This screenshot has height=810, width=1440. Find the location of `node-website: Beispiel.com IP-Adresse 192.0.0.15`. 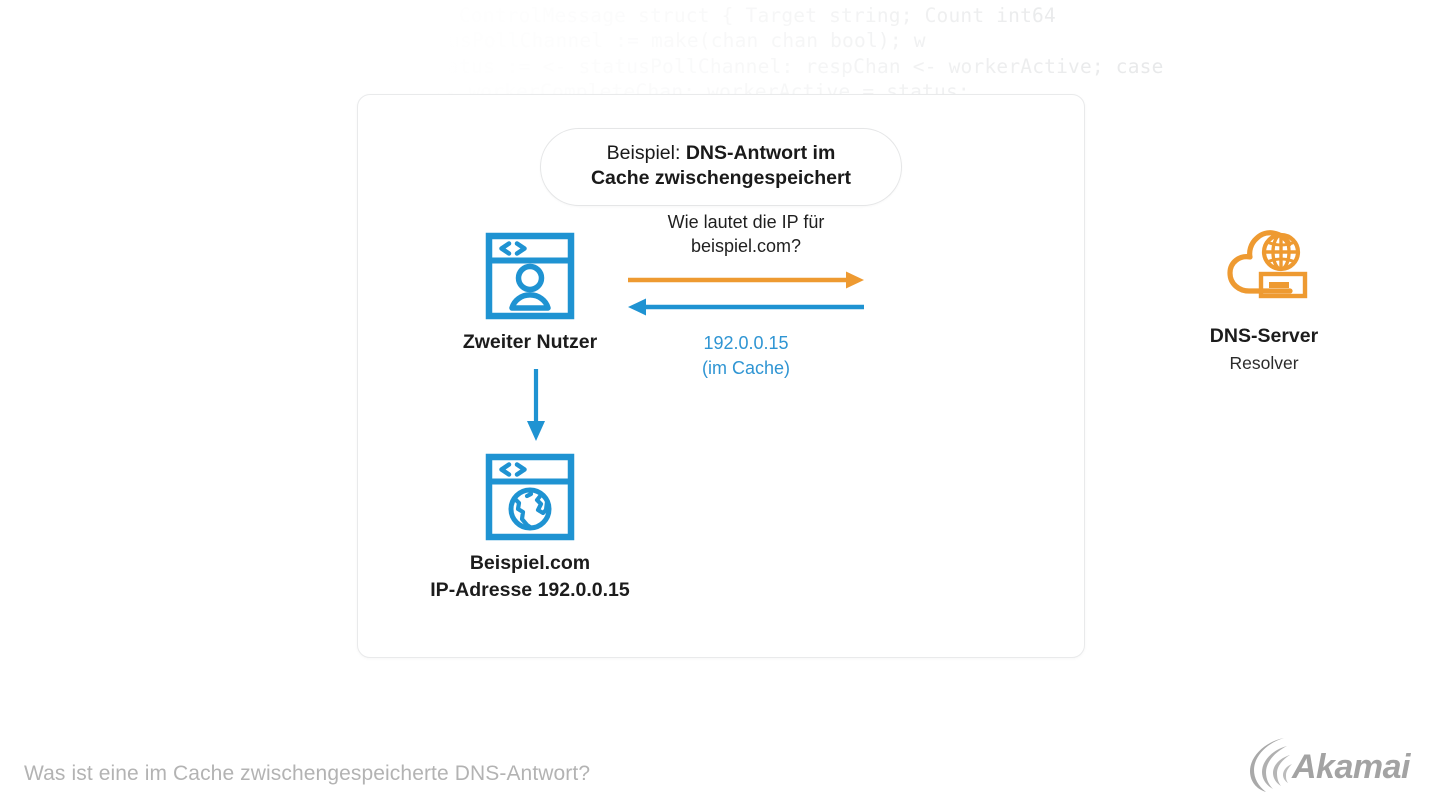

node-website: Beispiel.com IP-Adresse 192.0.0.15 is located at coordinates (530, 528).